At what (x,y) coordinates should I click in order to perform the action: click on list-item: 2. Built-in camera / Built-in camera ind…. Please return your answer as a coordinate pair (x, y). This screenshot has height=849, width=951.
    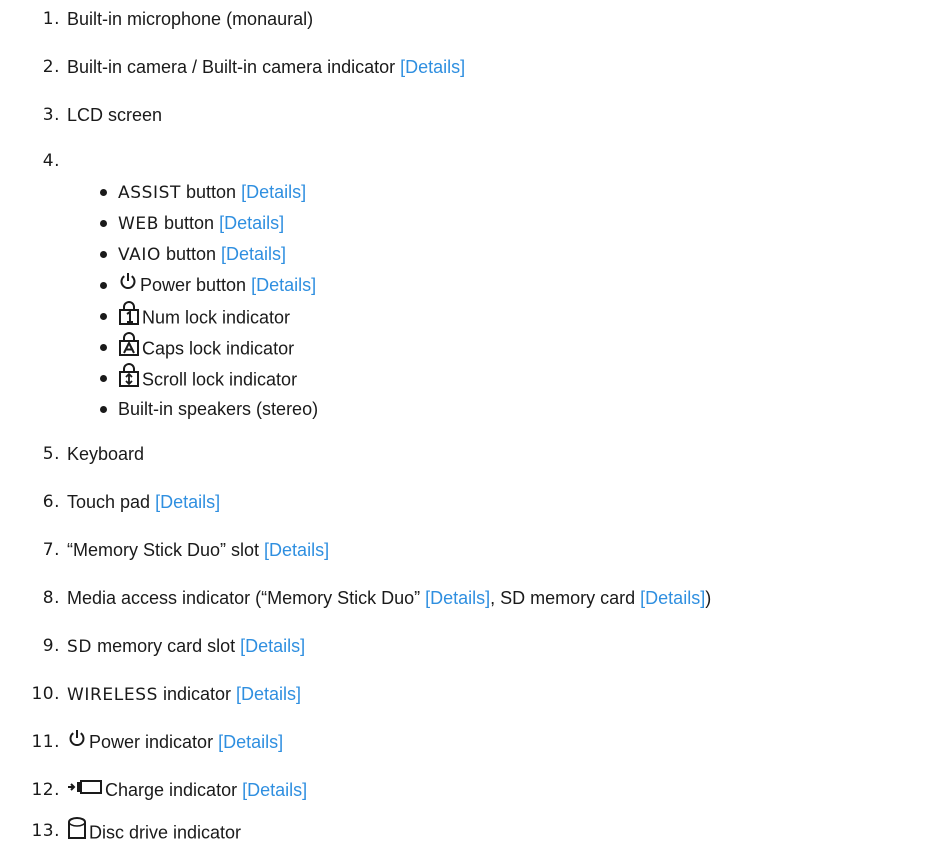
    Looking at the image, I should click on (475, 67).